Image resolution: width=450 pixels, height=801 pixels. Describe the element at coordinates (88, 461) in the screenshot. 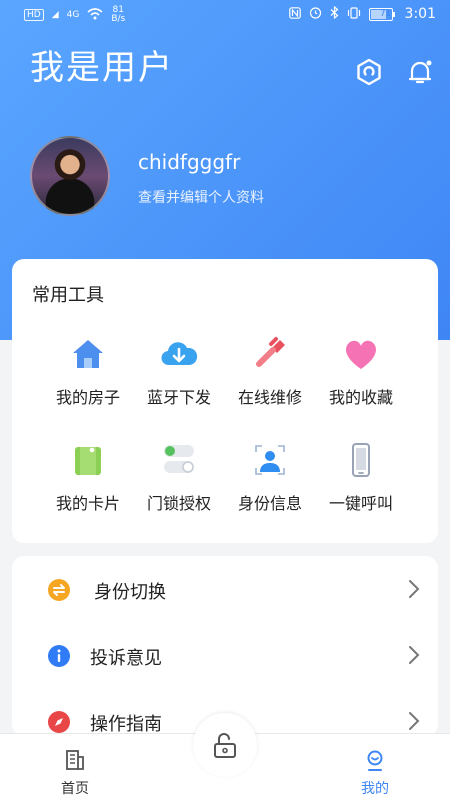

I see `card-icon` at that location.